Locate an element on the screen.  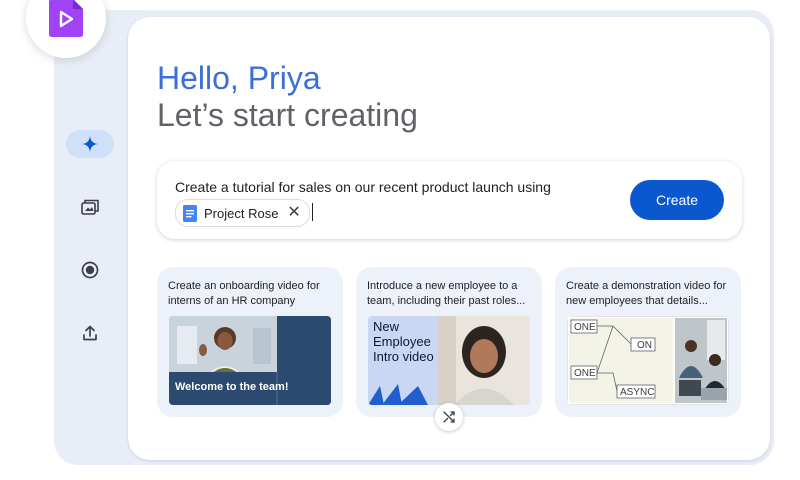
card-thumbnail: New Employee Intro video is located at coordinates (449, 360).